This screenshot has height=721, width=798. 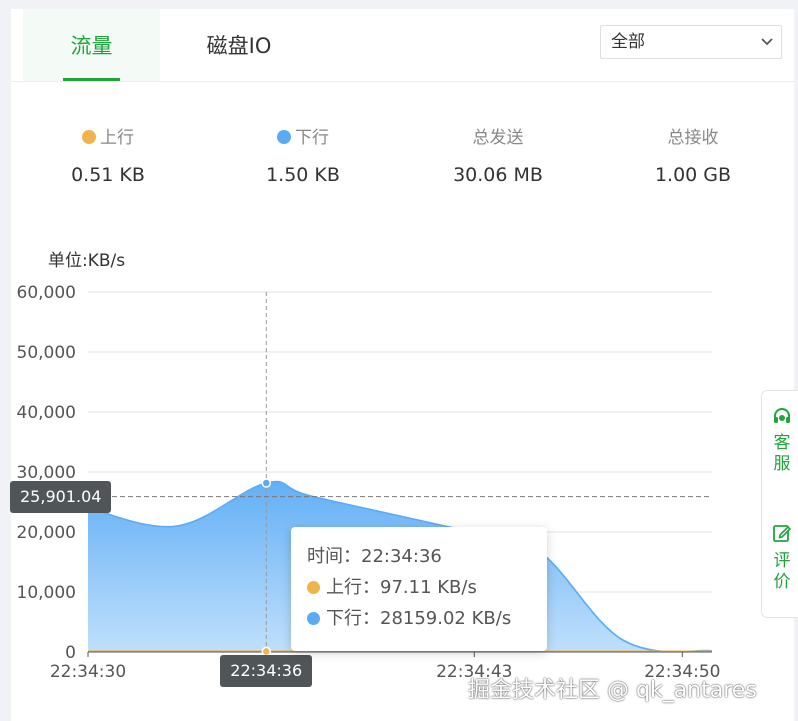 What do you see at coordinates (779, 504) in the screenshot?
I see `side-float-panel: 客 服 评 价` at bounding box center [779, 504].